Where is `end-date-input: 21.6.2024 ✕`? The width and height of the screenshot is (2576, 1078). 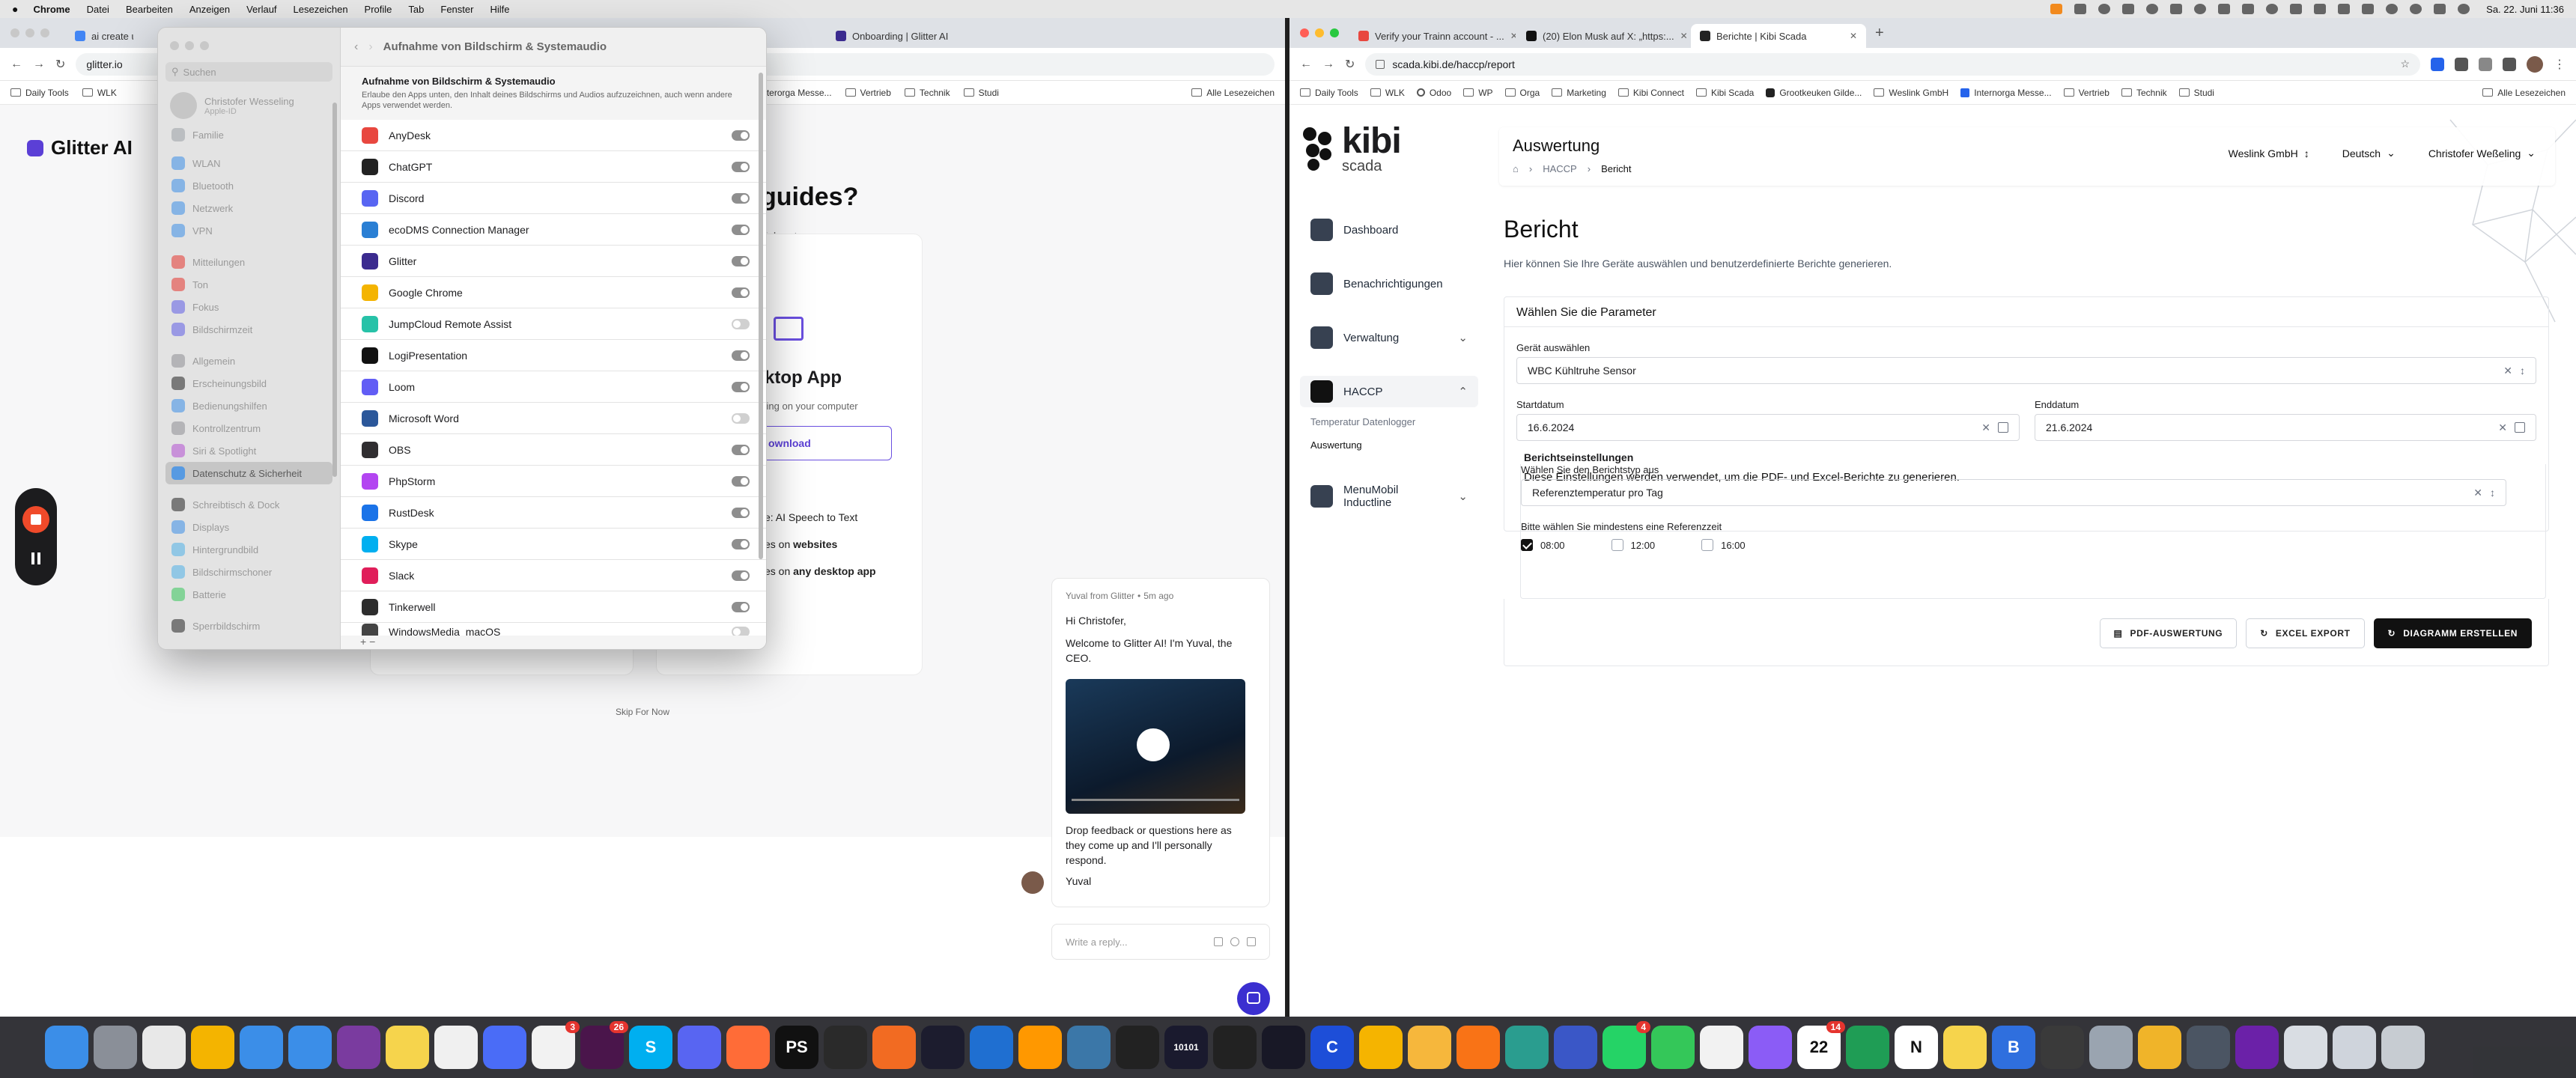 end-date-input: 21.6.2024 ✕ is located at coordinates (2285, 427).